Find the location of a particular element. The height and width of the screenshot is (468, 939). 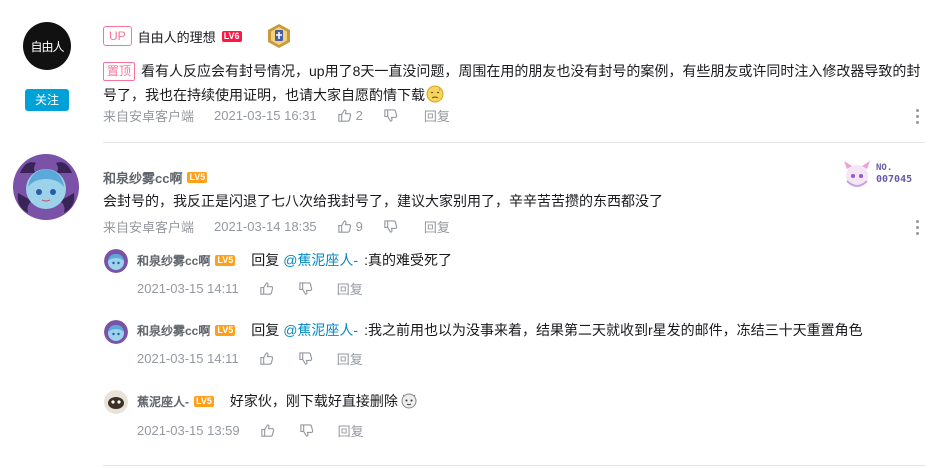

comment-header: 和泉纱雾cc啊 LV5 is located at coordinates (155, 177).